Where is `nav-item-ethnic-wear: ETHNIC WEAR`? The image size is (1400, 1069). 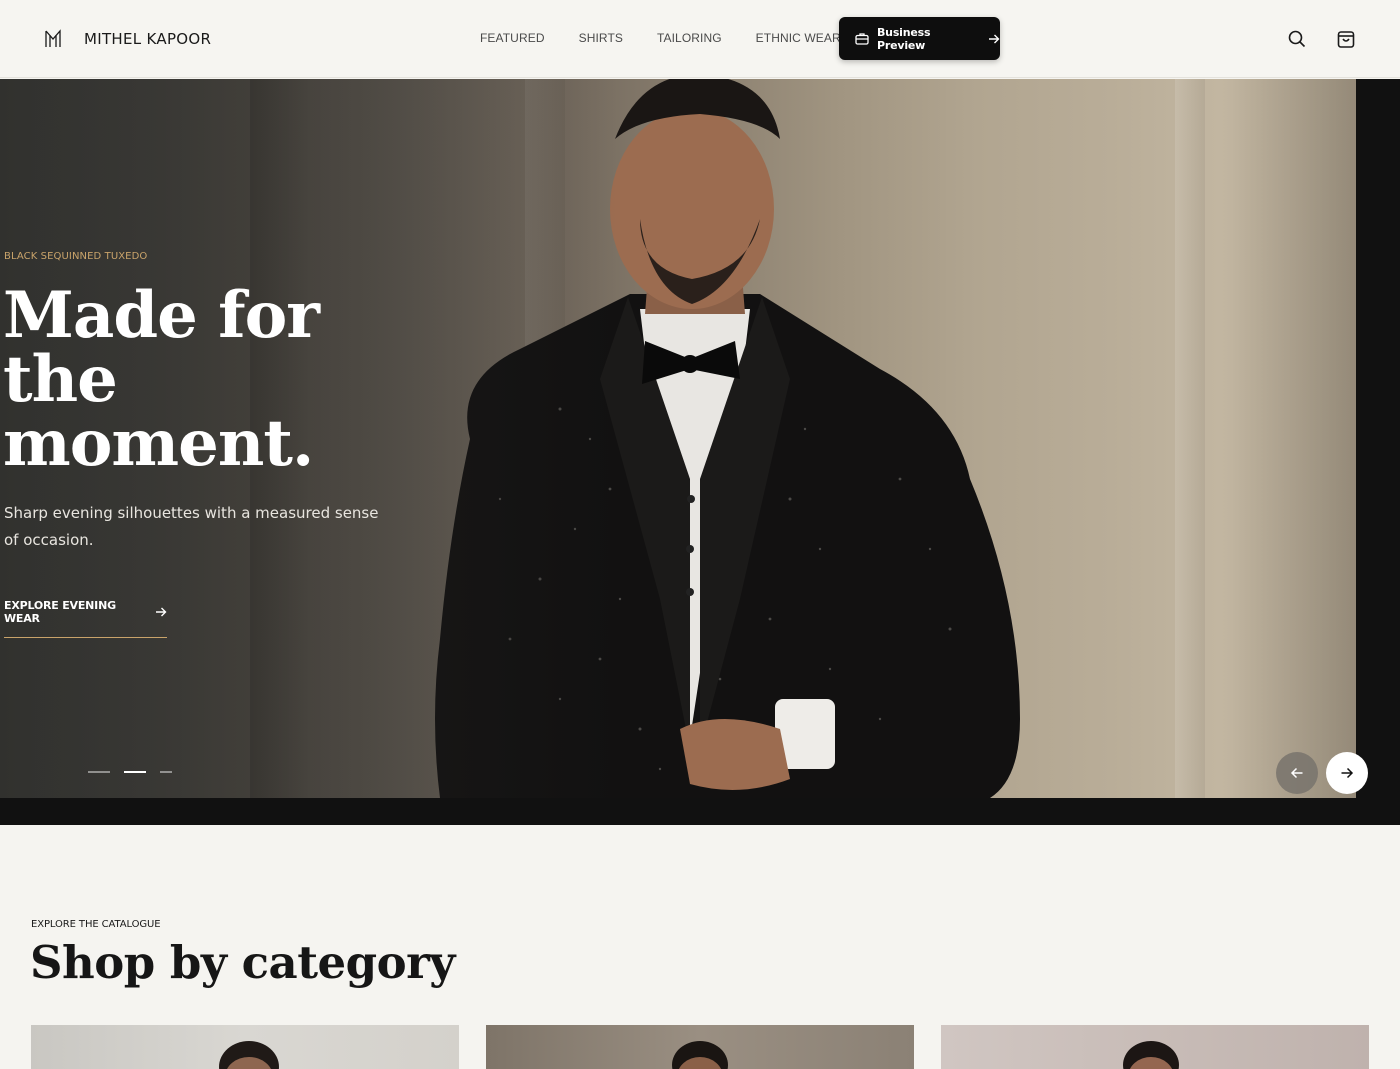 nav-item-ethnic-wear: ETHNIC WEAR is located at coordinates (798, 38).